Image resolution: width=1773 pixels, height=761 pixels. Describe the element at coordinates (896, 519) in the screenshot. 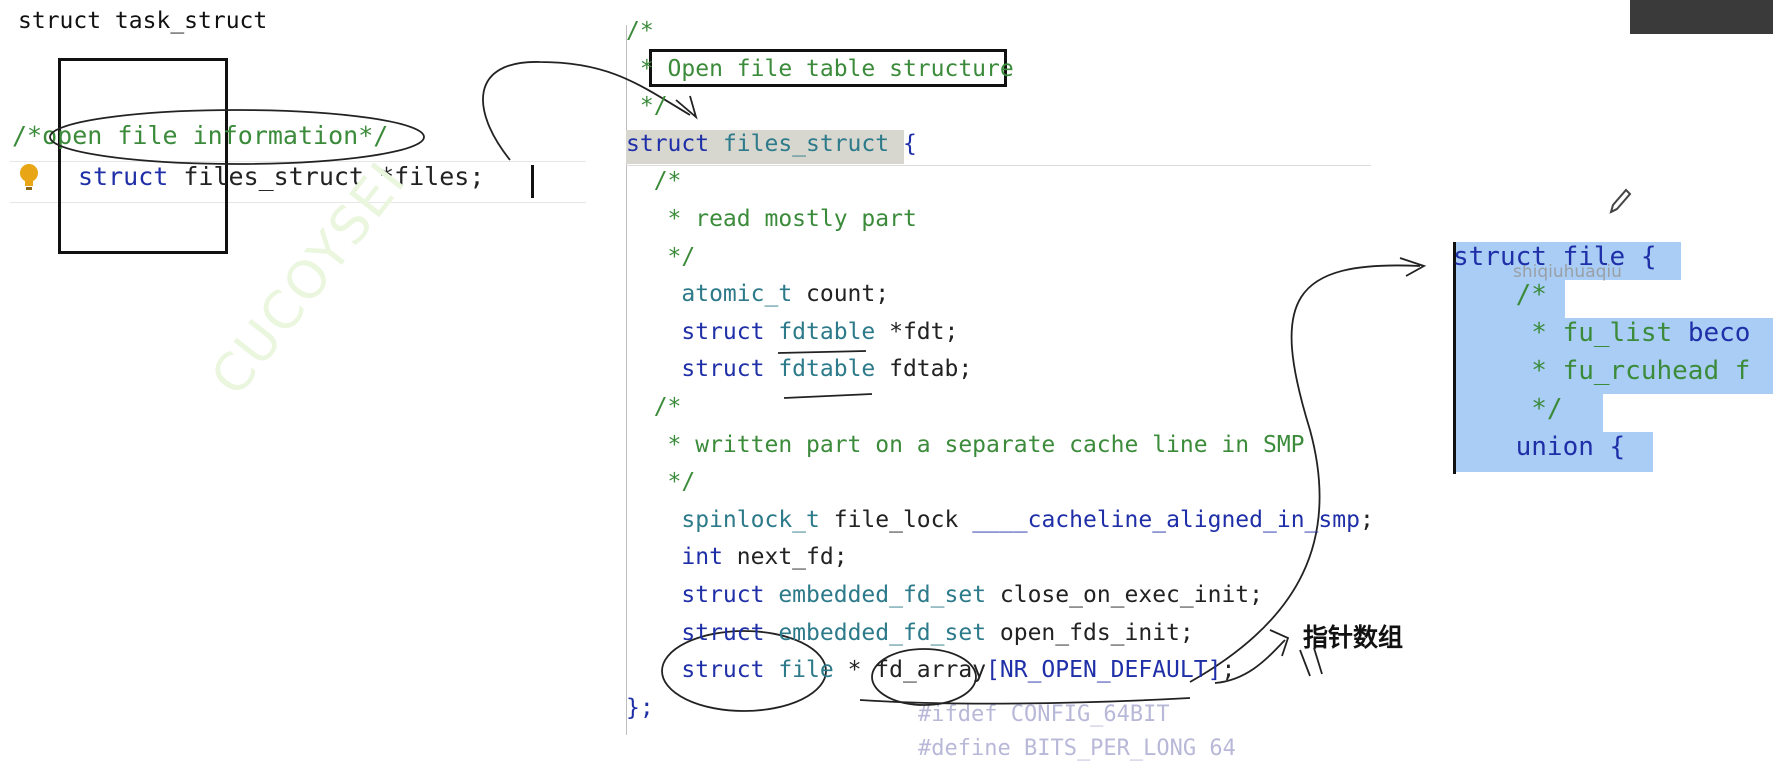

I see `editor-code-token: file_lock` at that location.